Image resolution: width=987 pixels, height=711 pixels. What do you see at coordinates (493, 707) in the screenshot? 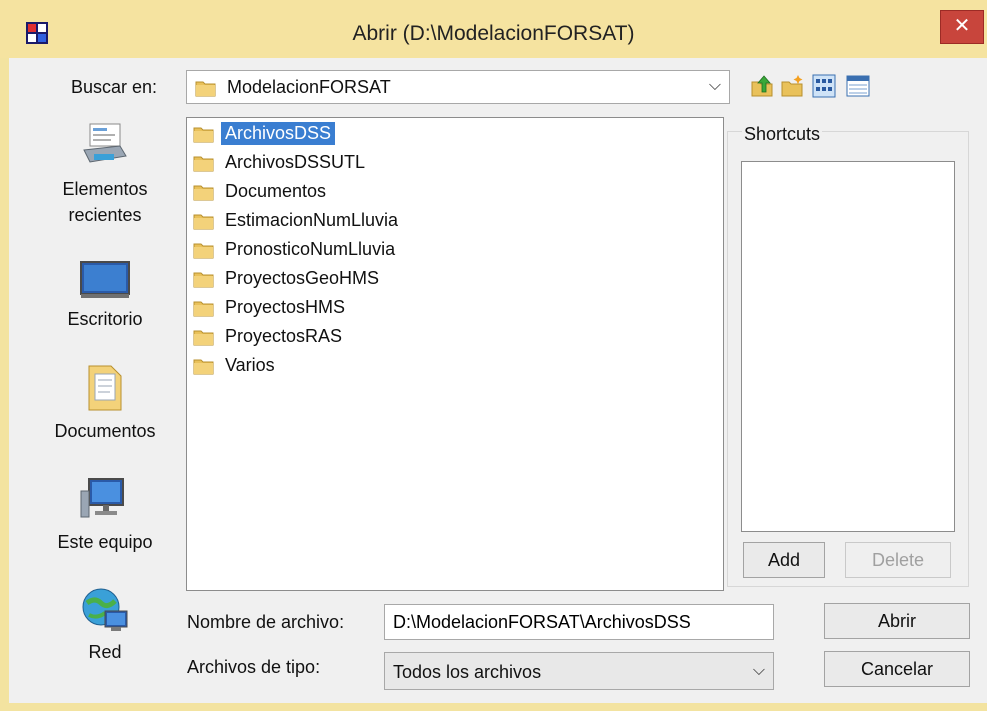
I see `window-frame-bottom` at bounding box center [493, 707].